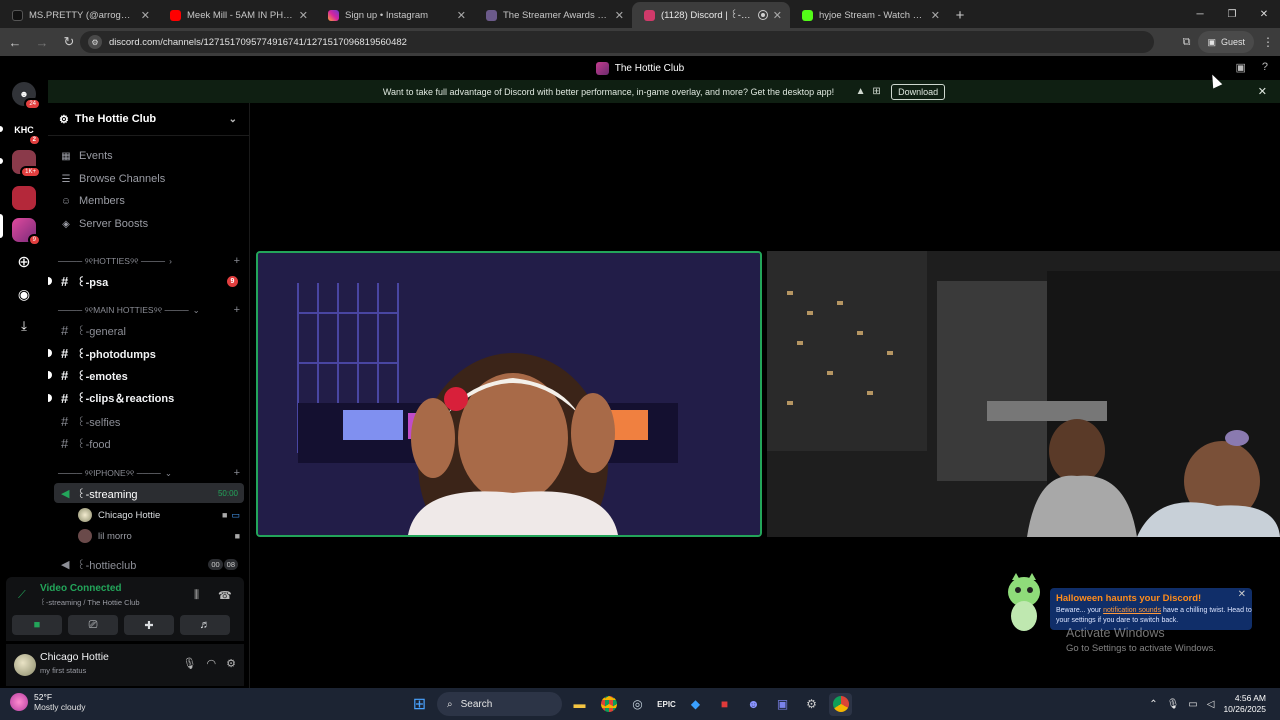 The height and width of the screenshot is (720, 1280). I want to click on forward-icon: →, so click(42, 42).